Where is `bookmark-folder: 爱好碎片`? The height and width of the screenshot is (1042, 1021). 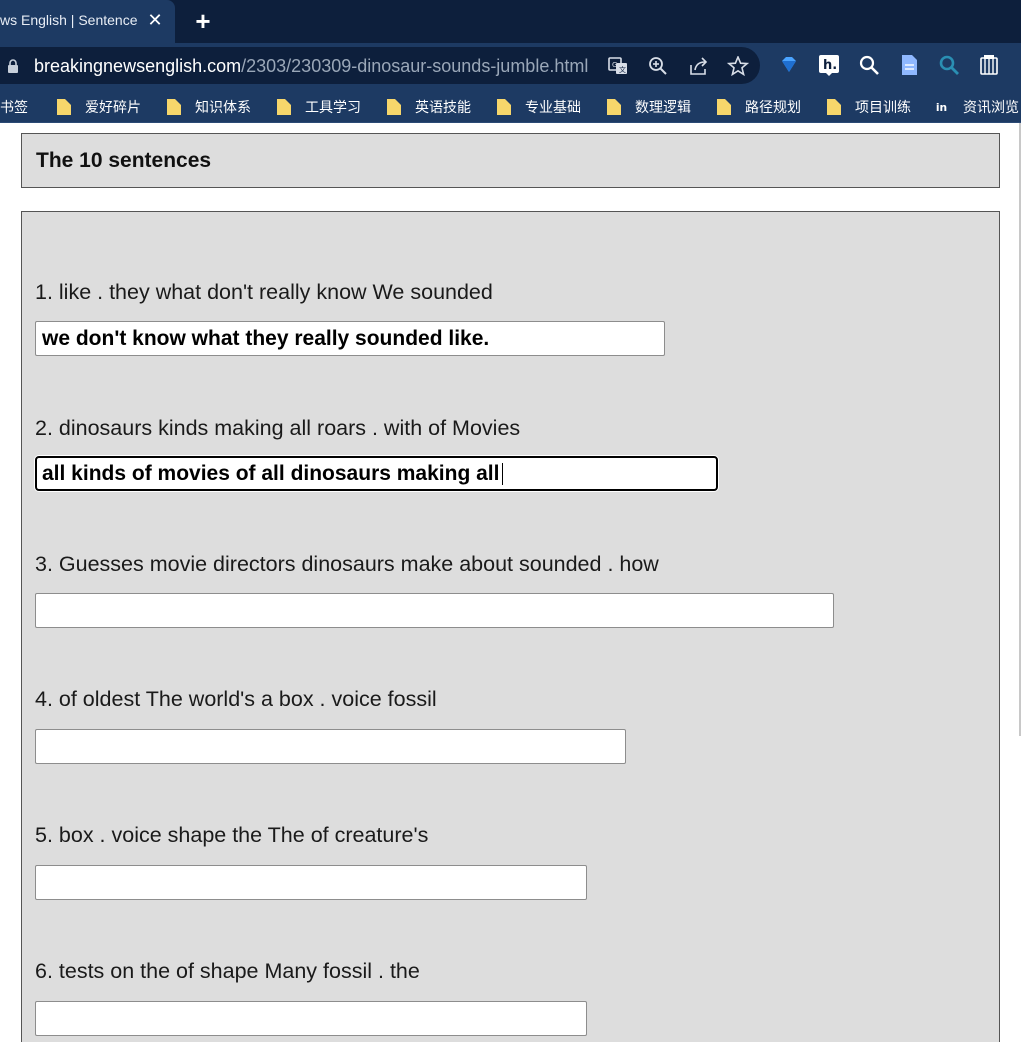
bookmark-folder: 爱好碎片 is located at coordinates (107, 106).